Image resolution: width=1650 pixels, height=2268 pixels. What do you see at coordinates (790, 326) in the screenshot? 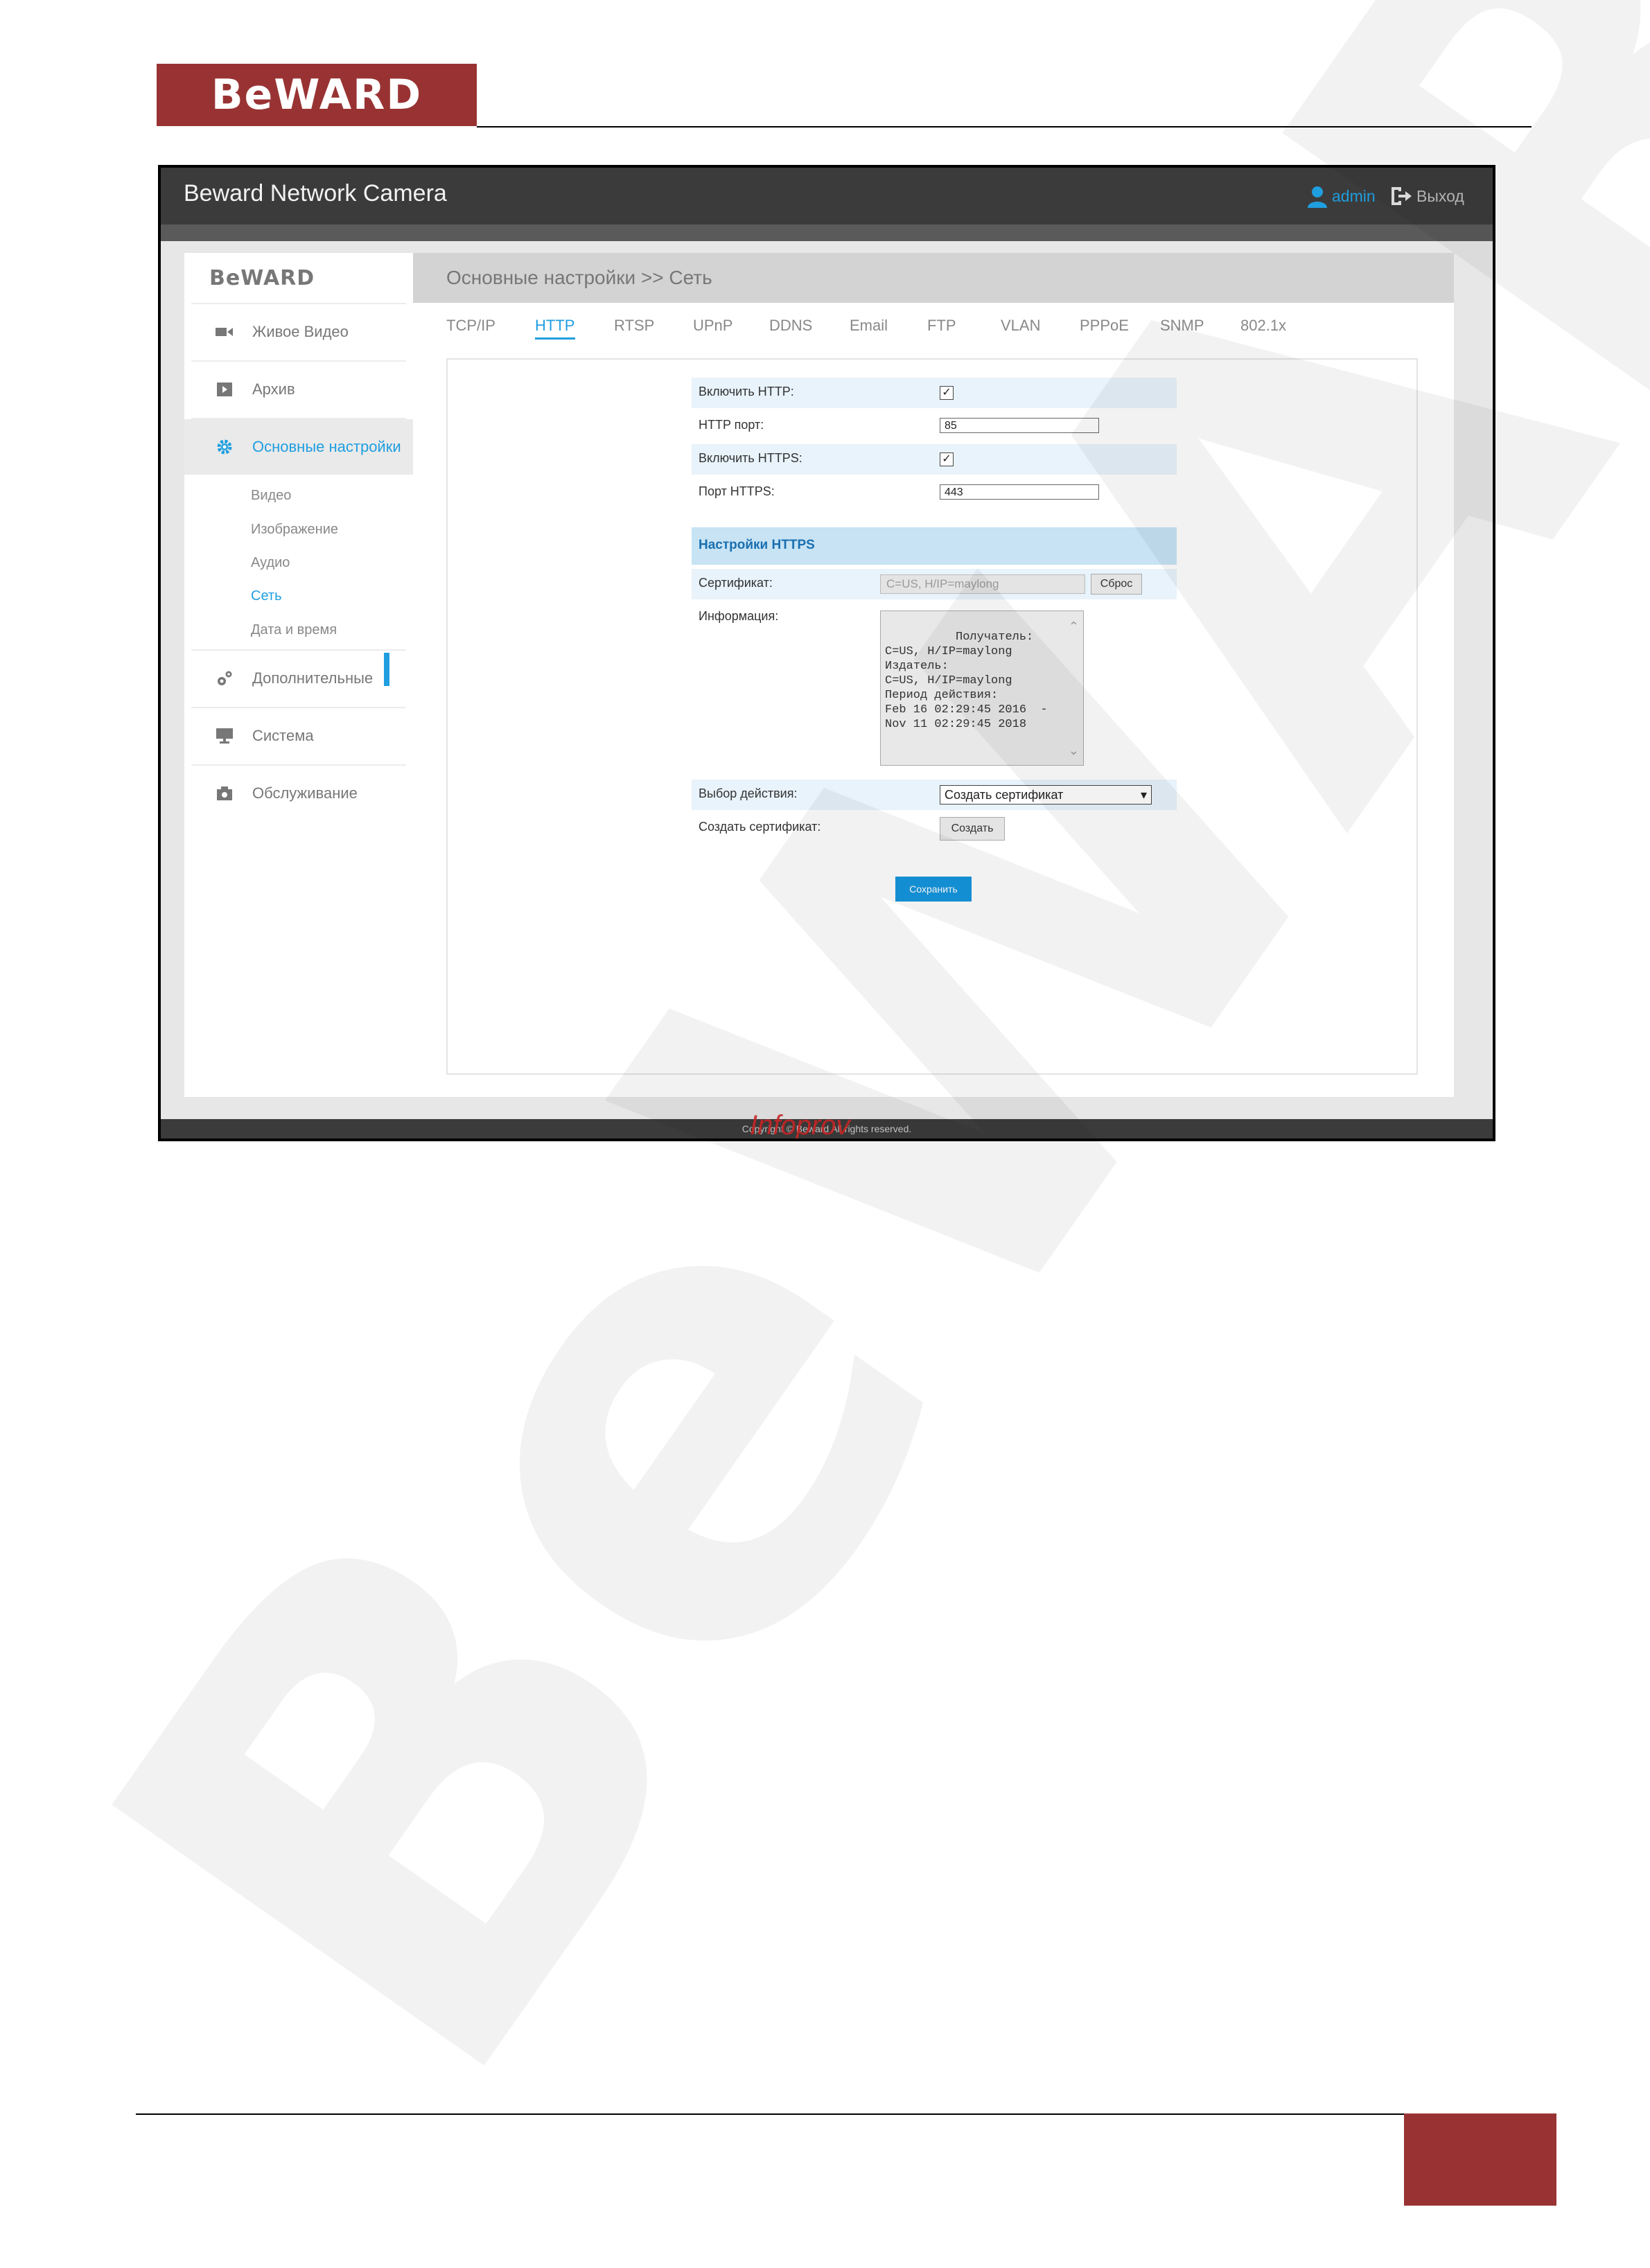
I see `tab-ddns: DDNS` at bounding box center [790, 326].